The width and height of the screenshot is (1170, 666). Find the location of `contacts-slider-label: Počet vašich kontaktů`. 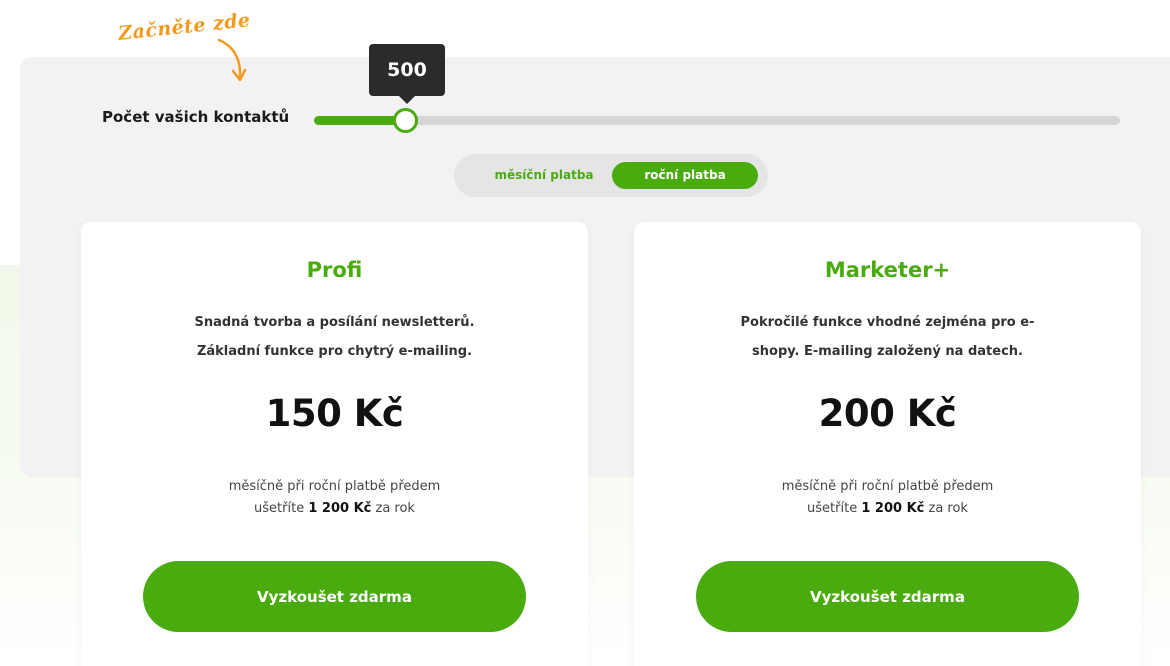

contacts-slider-label: Počet vašich kontaktů is located at coordinates (196, 117).